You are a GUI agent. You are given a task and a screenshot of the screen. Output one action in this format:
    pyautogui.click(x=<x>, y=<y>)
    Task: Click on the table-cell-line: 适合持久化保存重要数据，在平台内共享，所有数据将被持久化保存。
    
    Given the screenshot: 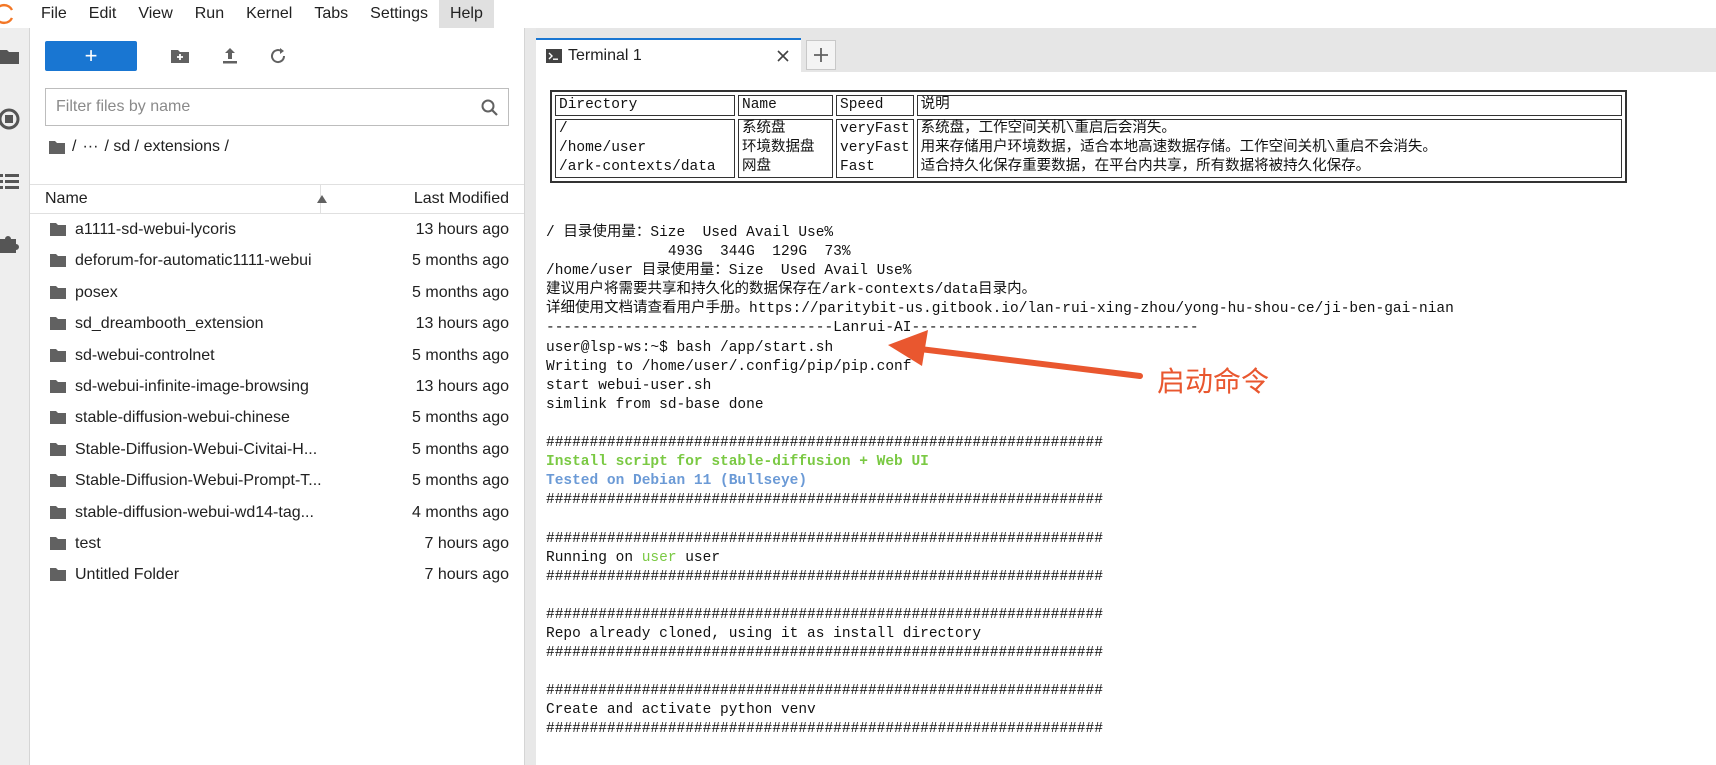 What is the action you would take?
    pyautogui.click(x=1145, y=167)
    